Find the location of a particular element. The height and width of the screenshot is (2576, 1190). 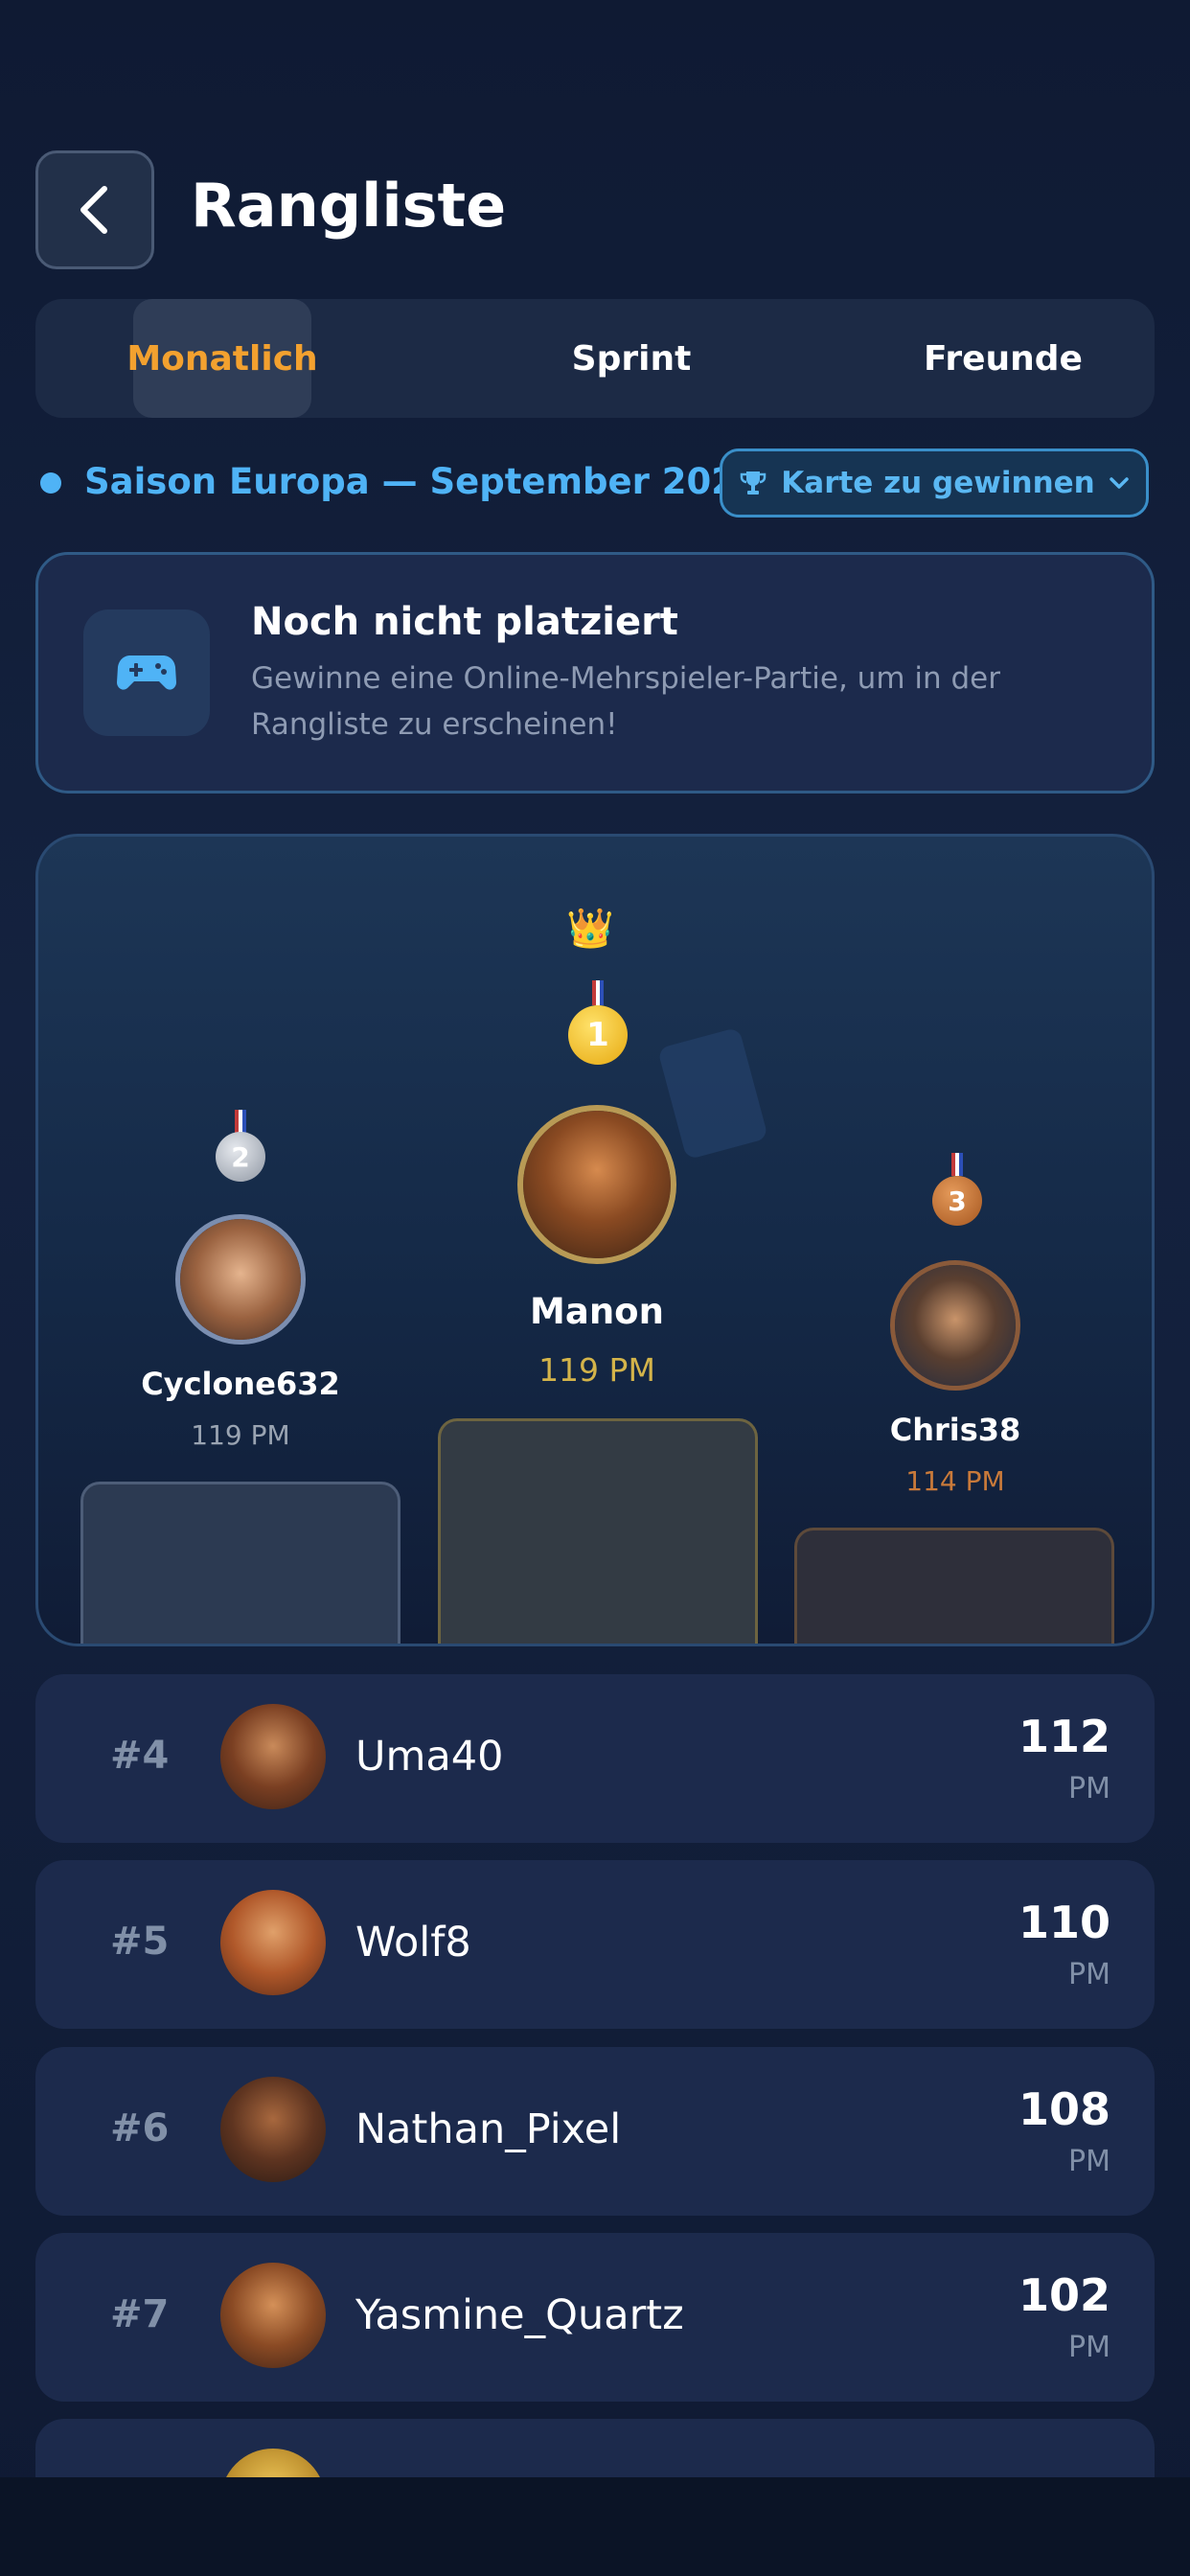

second-place-name: Cyclone632 is located at coordinates (241, 1384).